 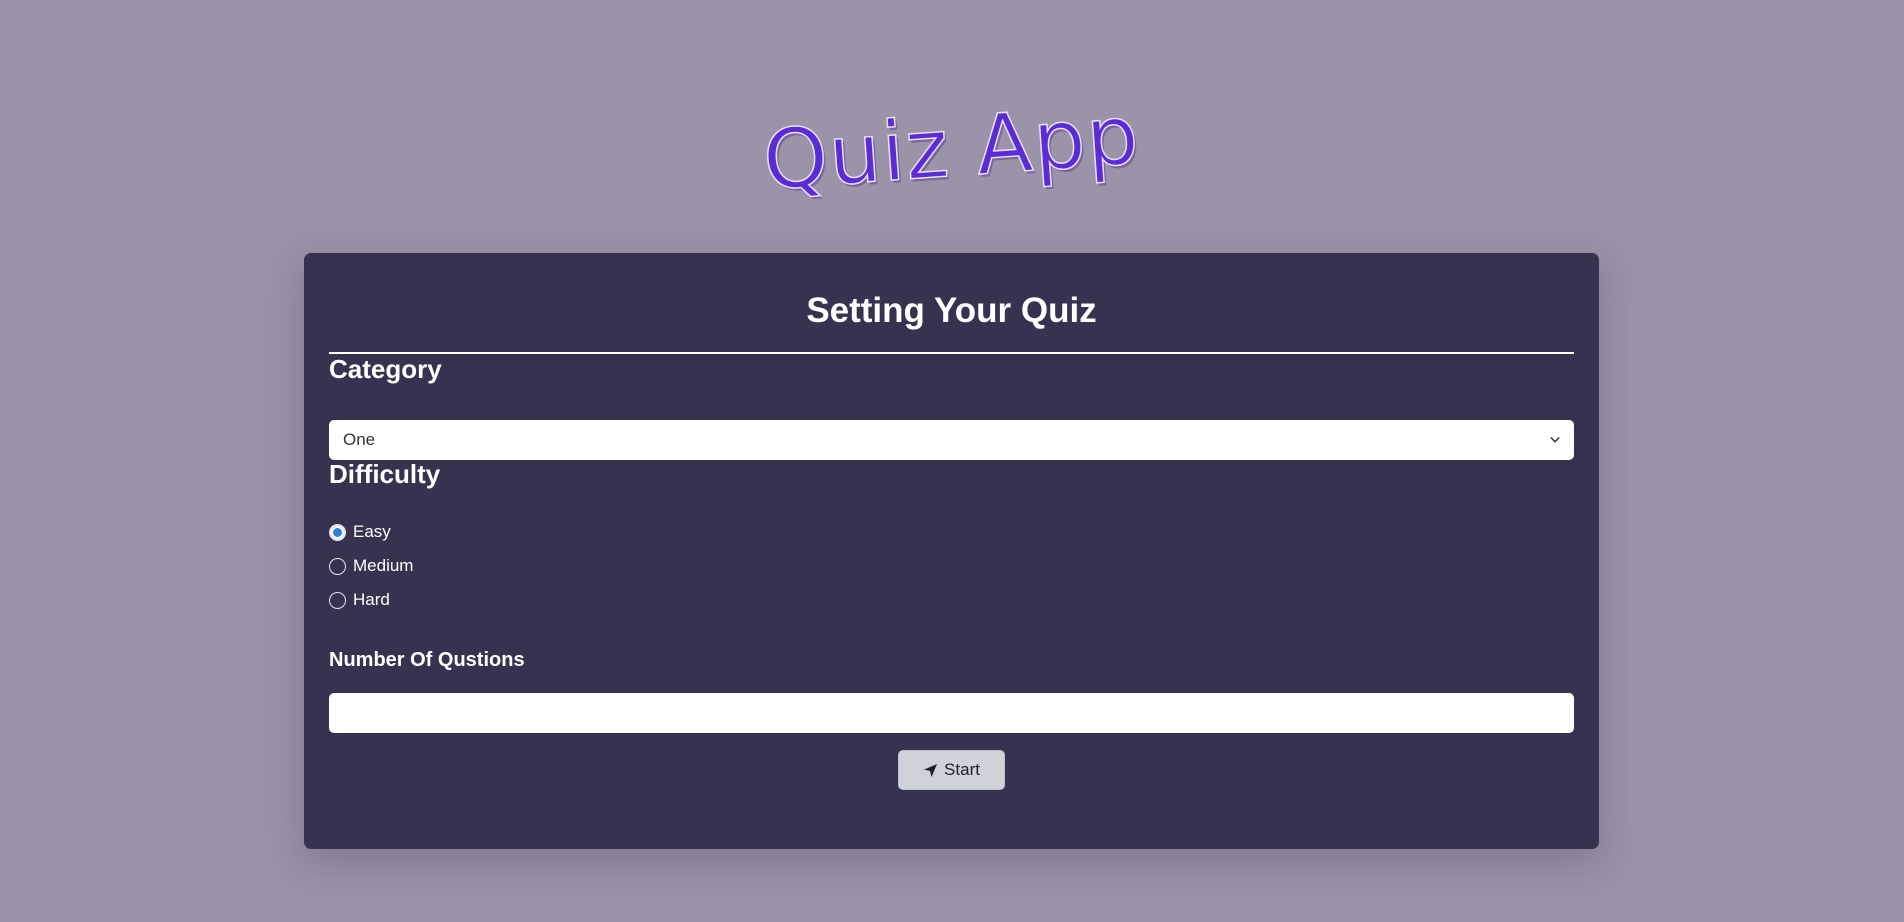 What do you see at coordinates (385, 369) in the screenshot?
I see `category-label: Category` at bounding box center [385, 369].